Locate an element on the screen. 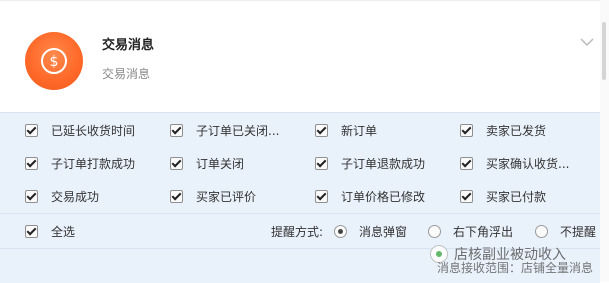 This screenshot has height=283, width=609. option-checkbox: 订单关闭 is located at coordinates (207, 163).